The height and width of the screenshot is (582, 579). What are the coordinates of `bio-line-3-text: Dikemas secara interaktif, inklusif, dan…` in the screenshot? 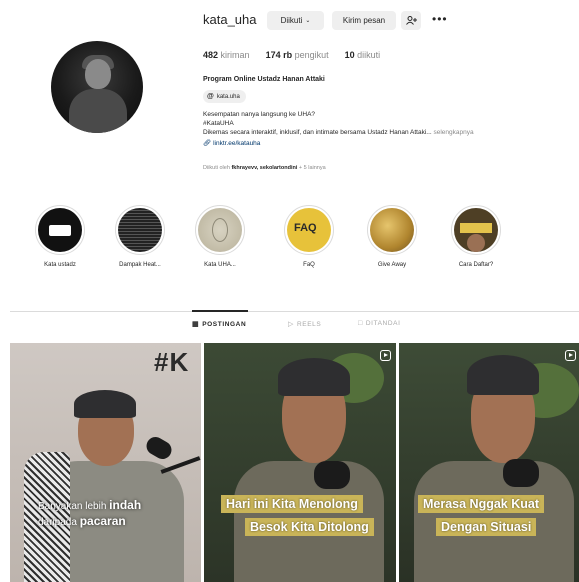 It's located at (317, 132).